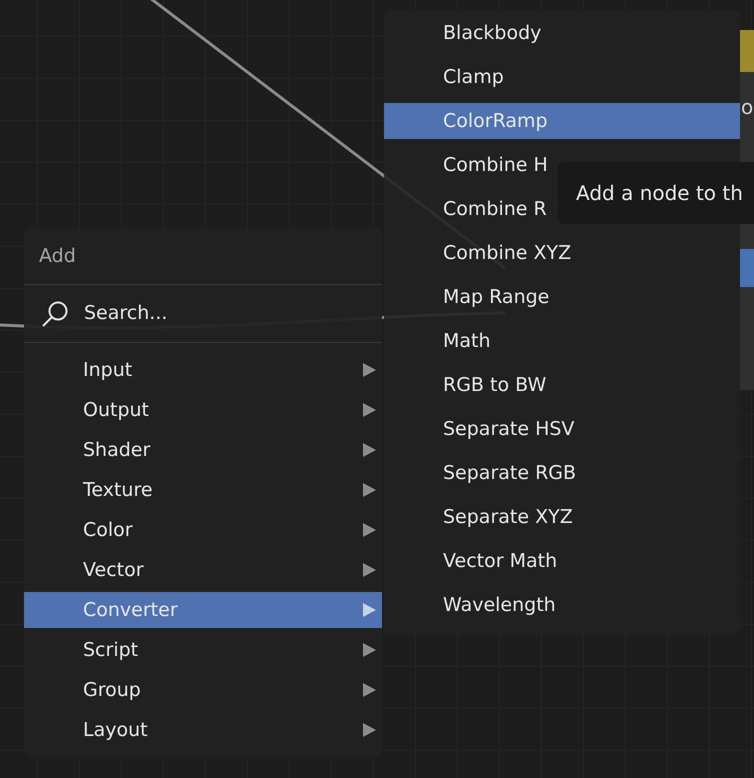  Describe the element at coordinates (492, 33) in the screenshot. I see `menu-item: Blackbody` at that location.